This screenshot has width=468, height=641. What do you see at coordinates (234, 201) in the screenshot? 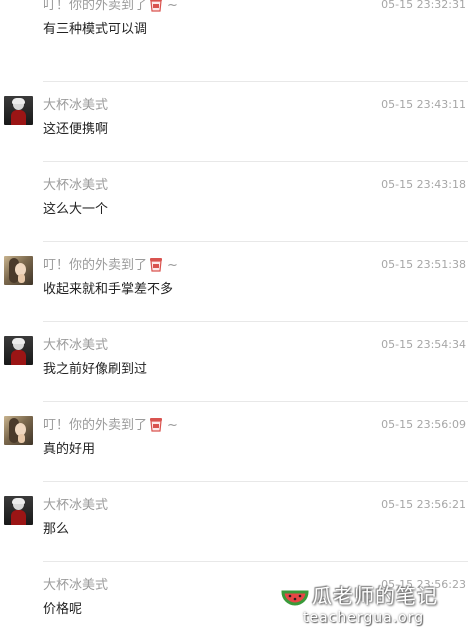
I see `message-item: 大杯冰美式 05-15 23:43:18 这么大一个` at bounding box center [234, 201].